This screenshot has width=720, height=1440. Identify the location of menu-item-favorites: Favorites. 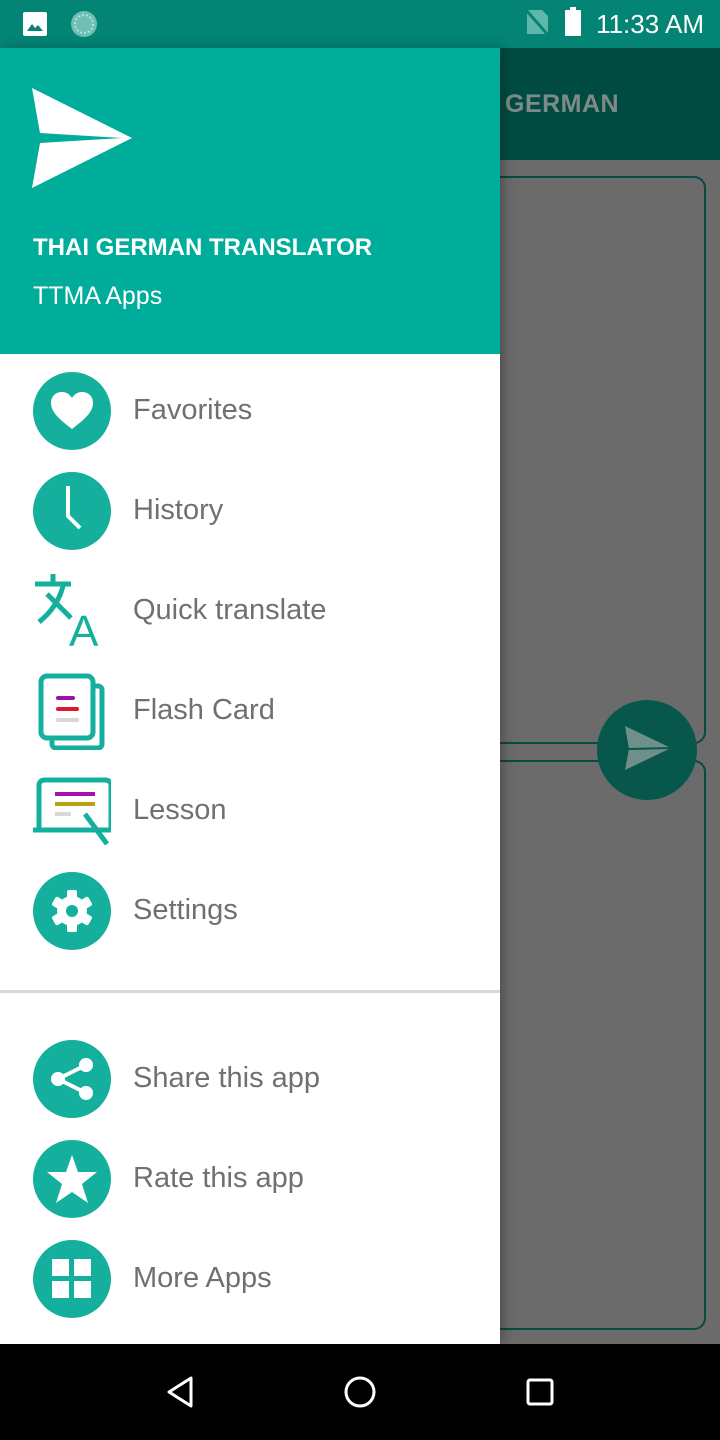
(250, 410).